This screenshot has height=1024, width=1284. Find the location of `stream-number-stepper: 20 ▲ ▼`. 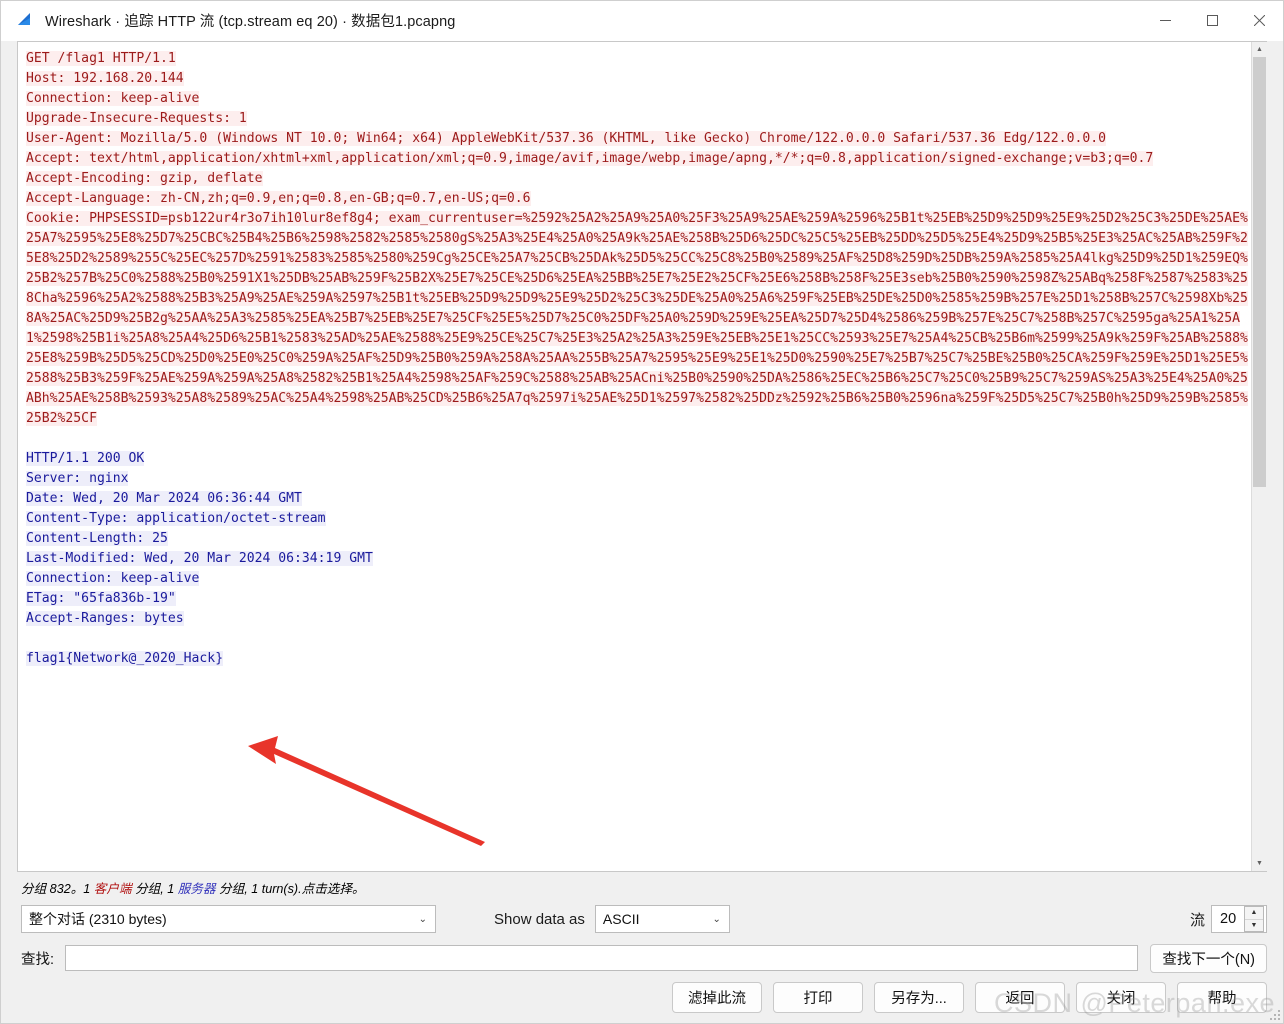

stream-number-stepper: 20 ▲ ▼ is located at coordinates (1239, 919).